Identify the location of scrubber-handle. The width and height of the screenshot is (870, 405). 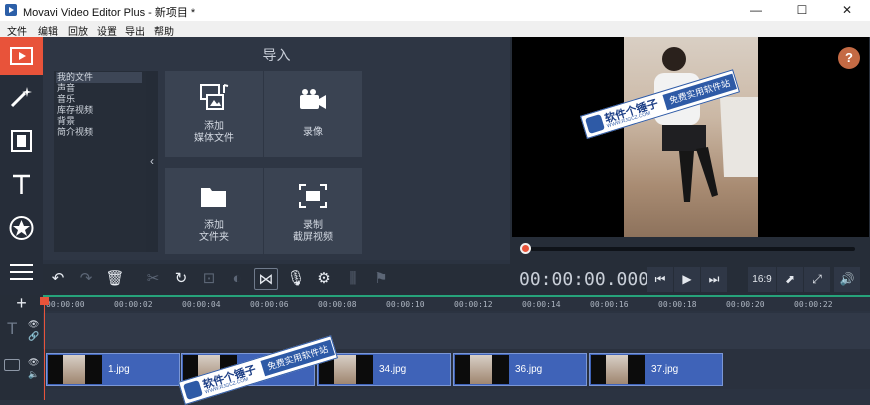
(525, 248).